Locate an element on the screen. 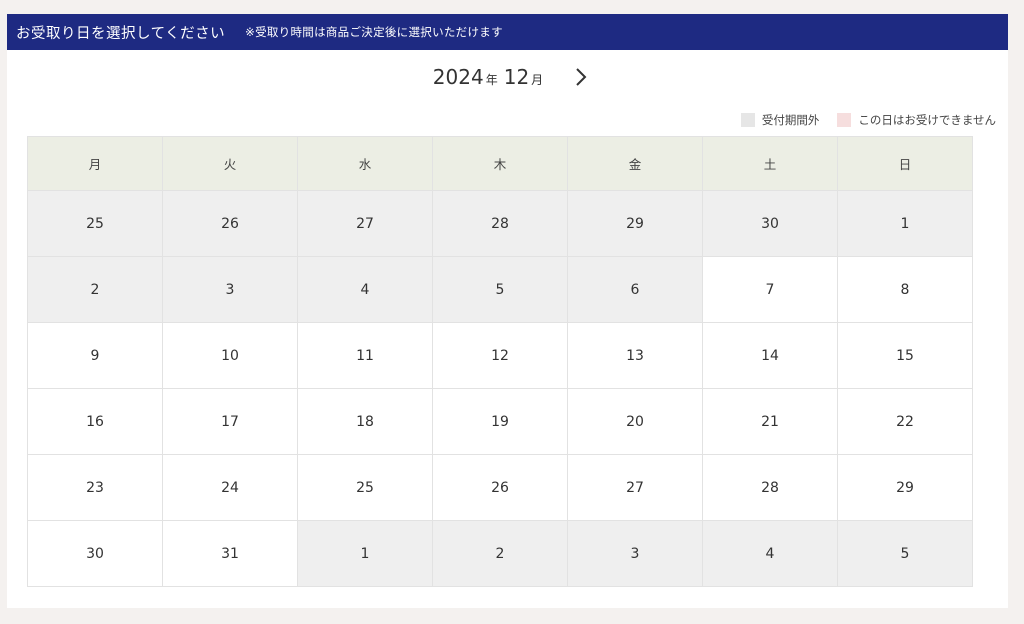  legend-label-out-of-period: 受付期間外 is located at coordinates (790, 120).